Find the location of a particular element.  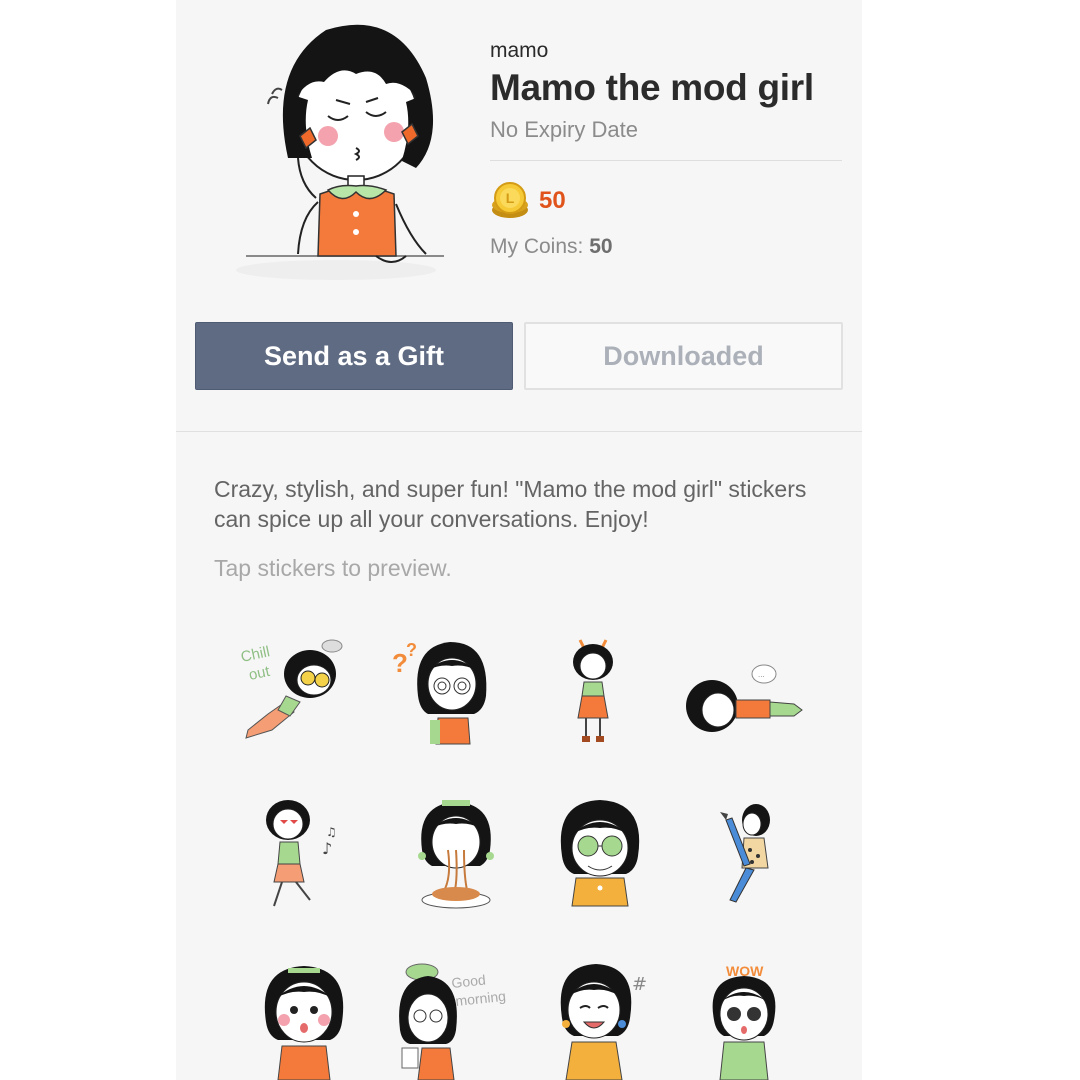

sticker-good-text: Good is located at coordinates (469, 980).